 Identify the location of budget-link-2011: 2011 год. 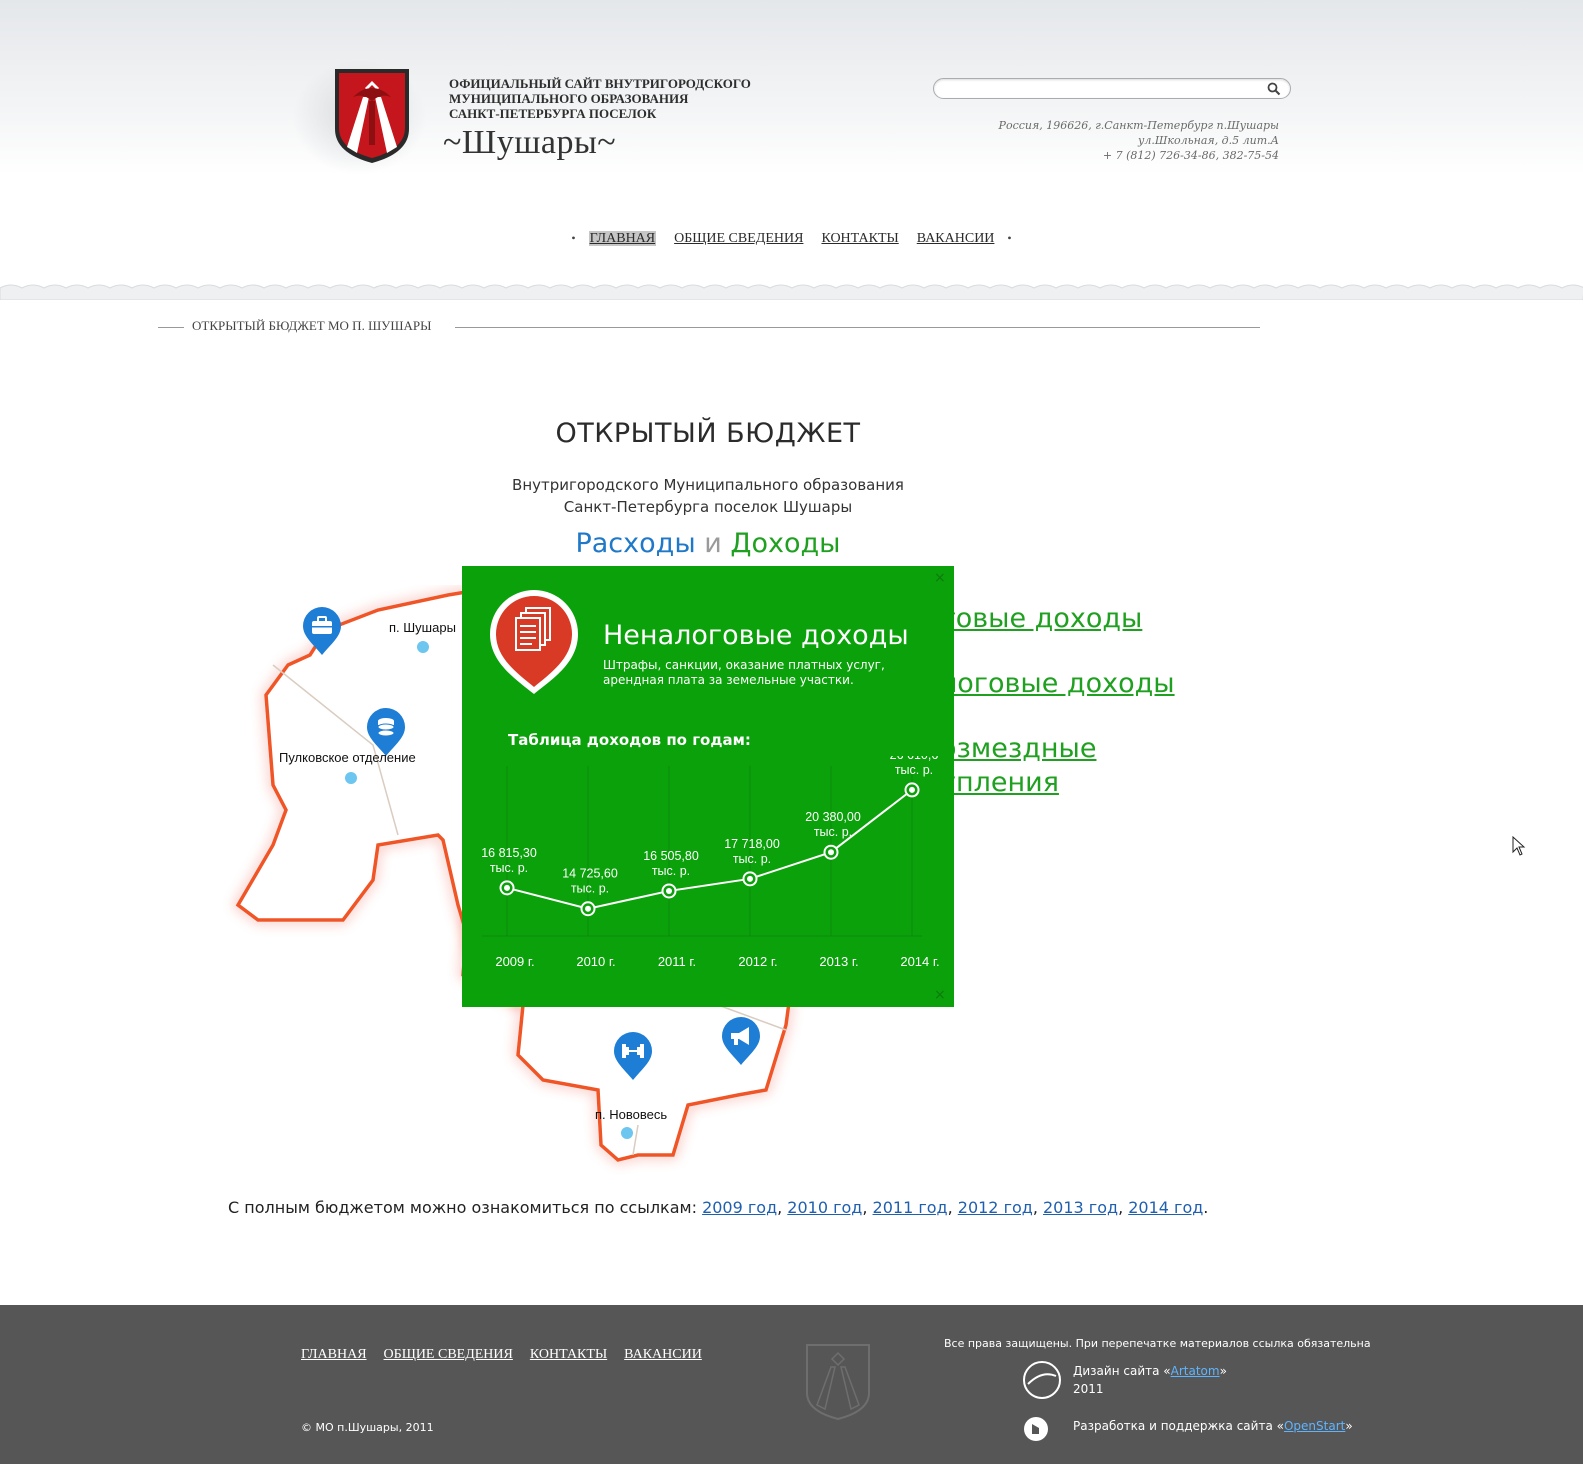
(910, 1207).